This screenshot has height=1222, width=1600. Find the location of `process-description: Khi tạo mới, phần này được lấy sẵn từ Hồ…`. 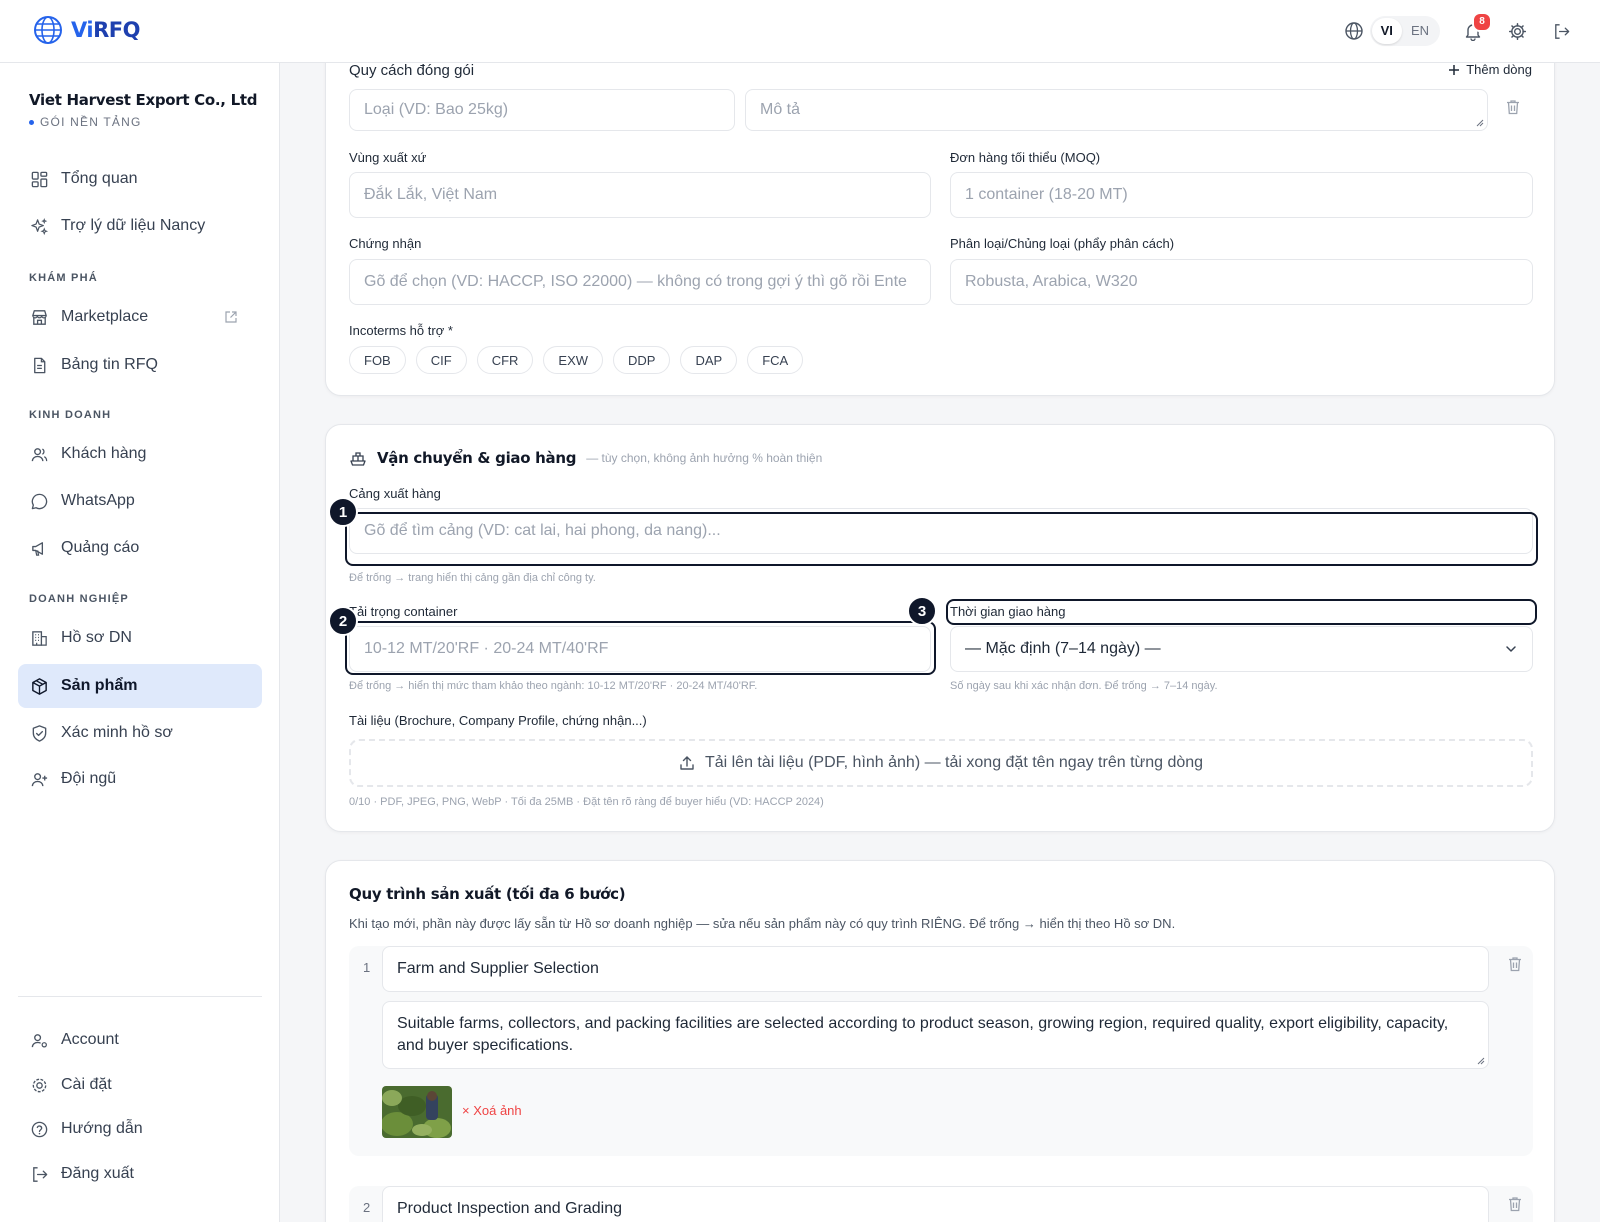

process-description: Khi tạo mới, phần này được lấy sẵn từ Hồ… is located at coordinates (762, 923).